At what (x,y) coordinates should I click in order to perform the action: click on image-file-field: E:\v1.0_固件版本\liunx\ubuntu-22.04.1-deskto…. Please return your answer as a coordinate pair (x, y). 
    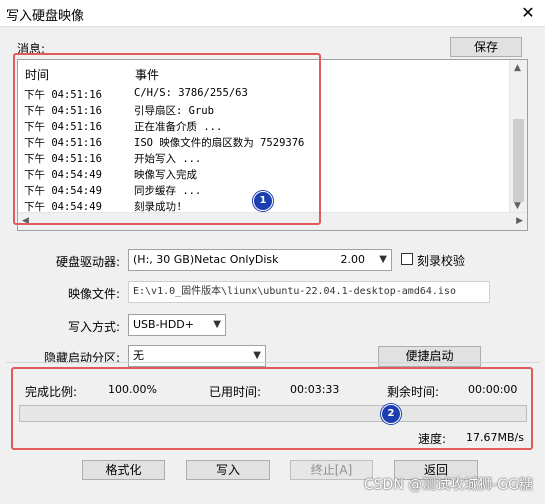
    Looking at the image, I should click on (309, 292).